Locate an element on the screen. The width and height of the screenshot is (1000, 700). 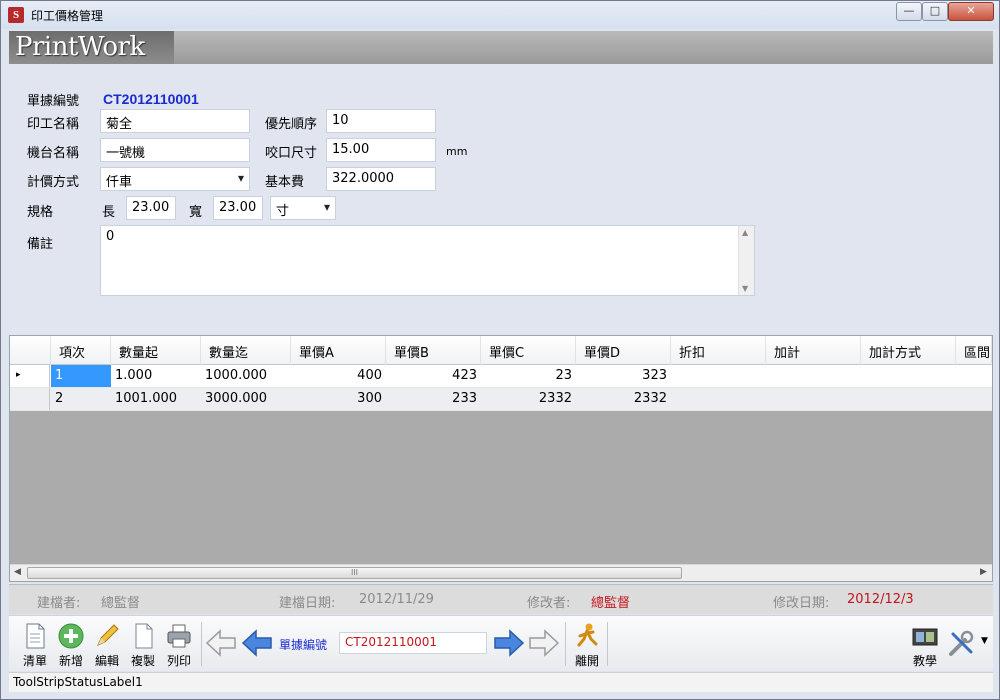
priority-field: 10 is located at coordinates (381, 121).